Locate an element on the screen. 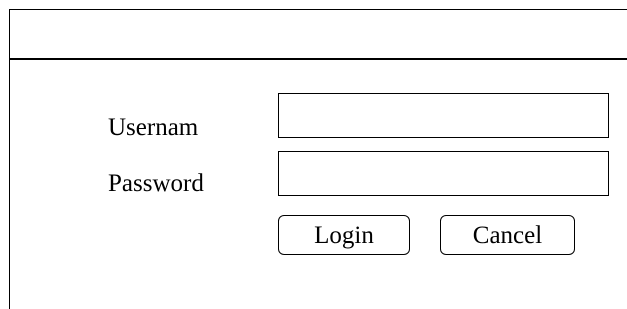  login-button: Login is located at coordinates (344, 235).